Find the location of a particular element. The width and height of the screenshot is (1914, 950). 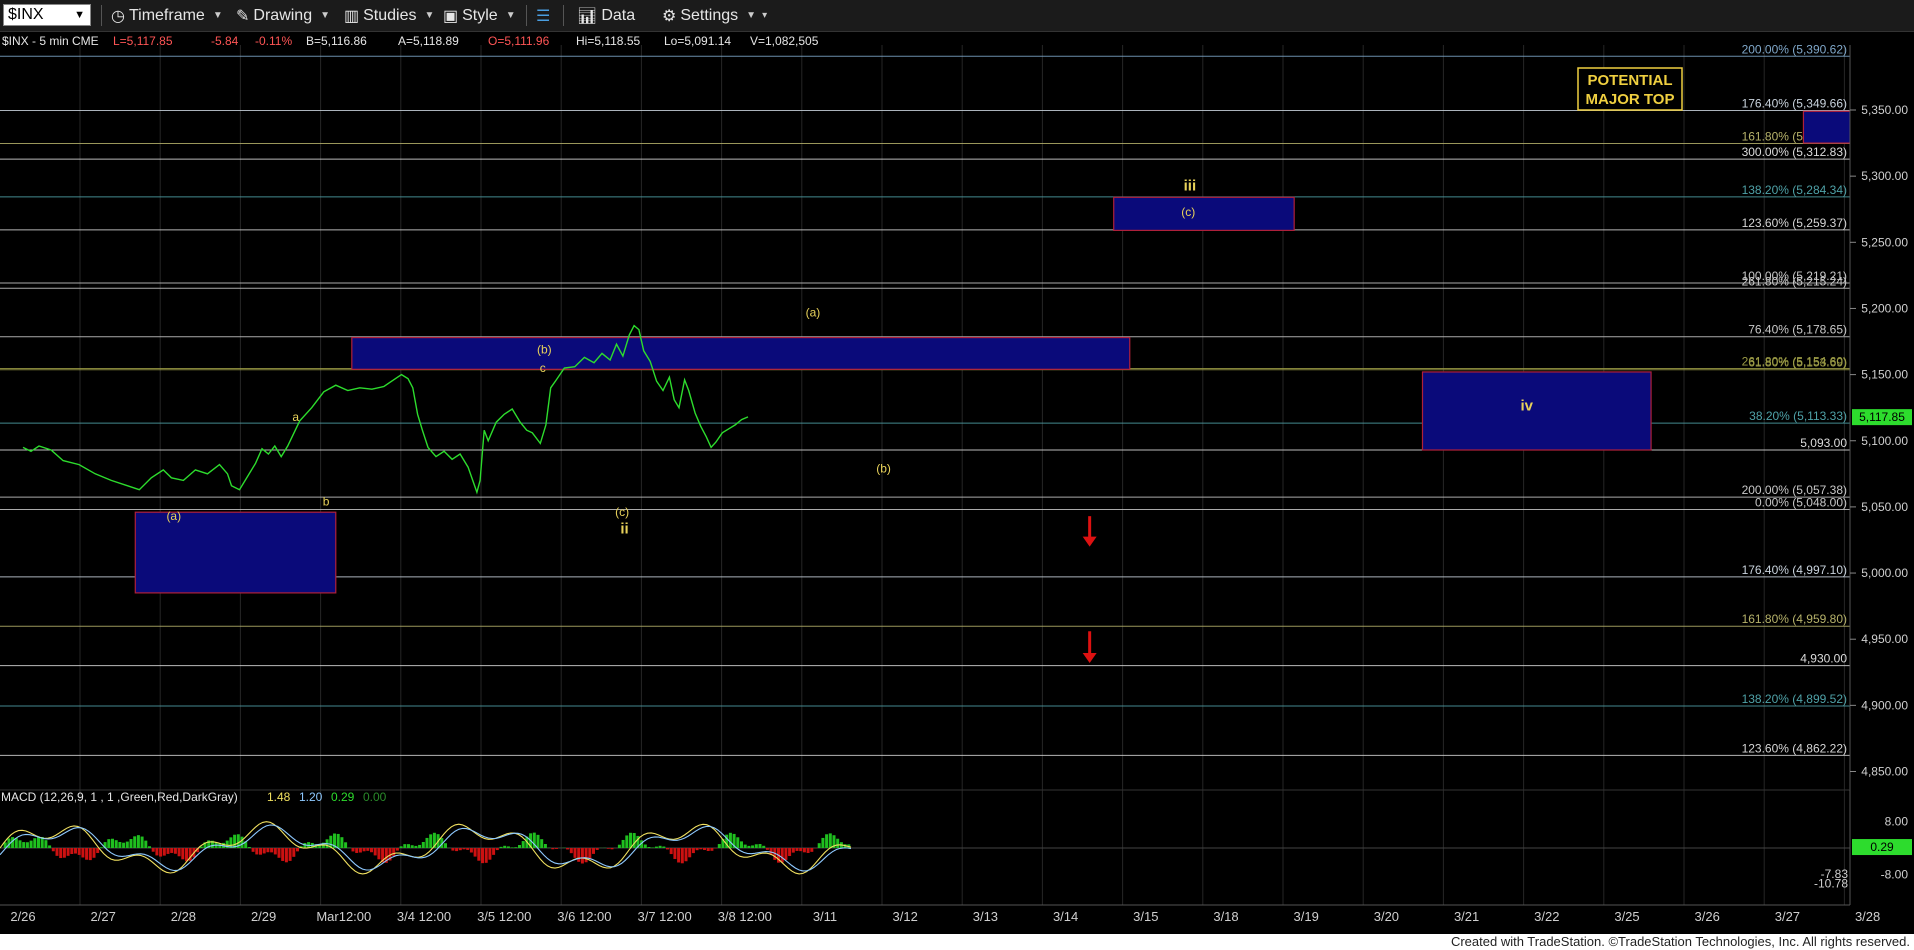

symbol-box: $INX ▼ is located at coordinates (47, 15).